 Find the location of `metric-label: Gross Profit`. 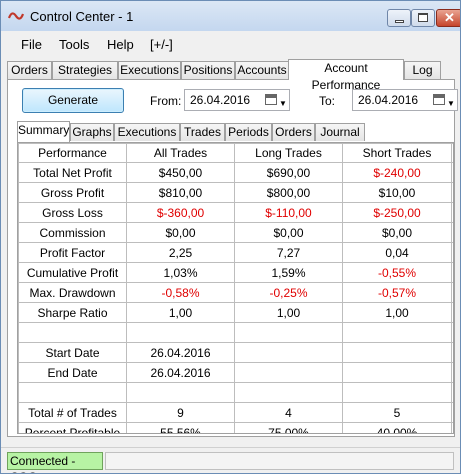

metric-label: Gross Profit is located at coordinates (72, 192).